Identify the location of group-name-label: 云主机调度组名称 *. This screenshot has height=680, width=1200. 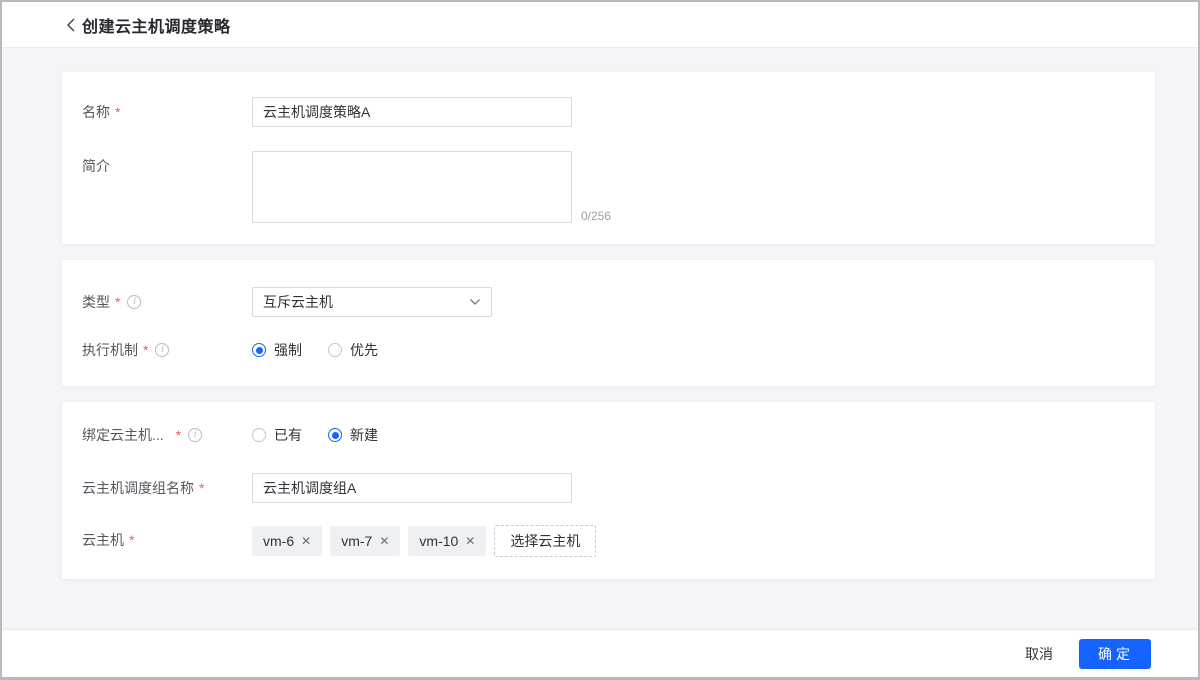
(157, 488).